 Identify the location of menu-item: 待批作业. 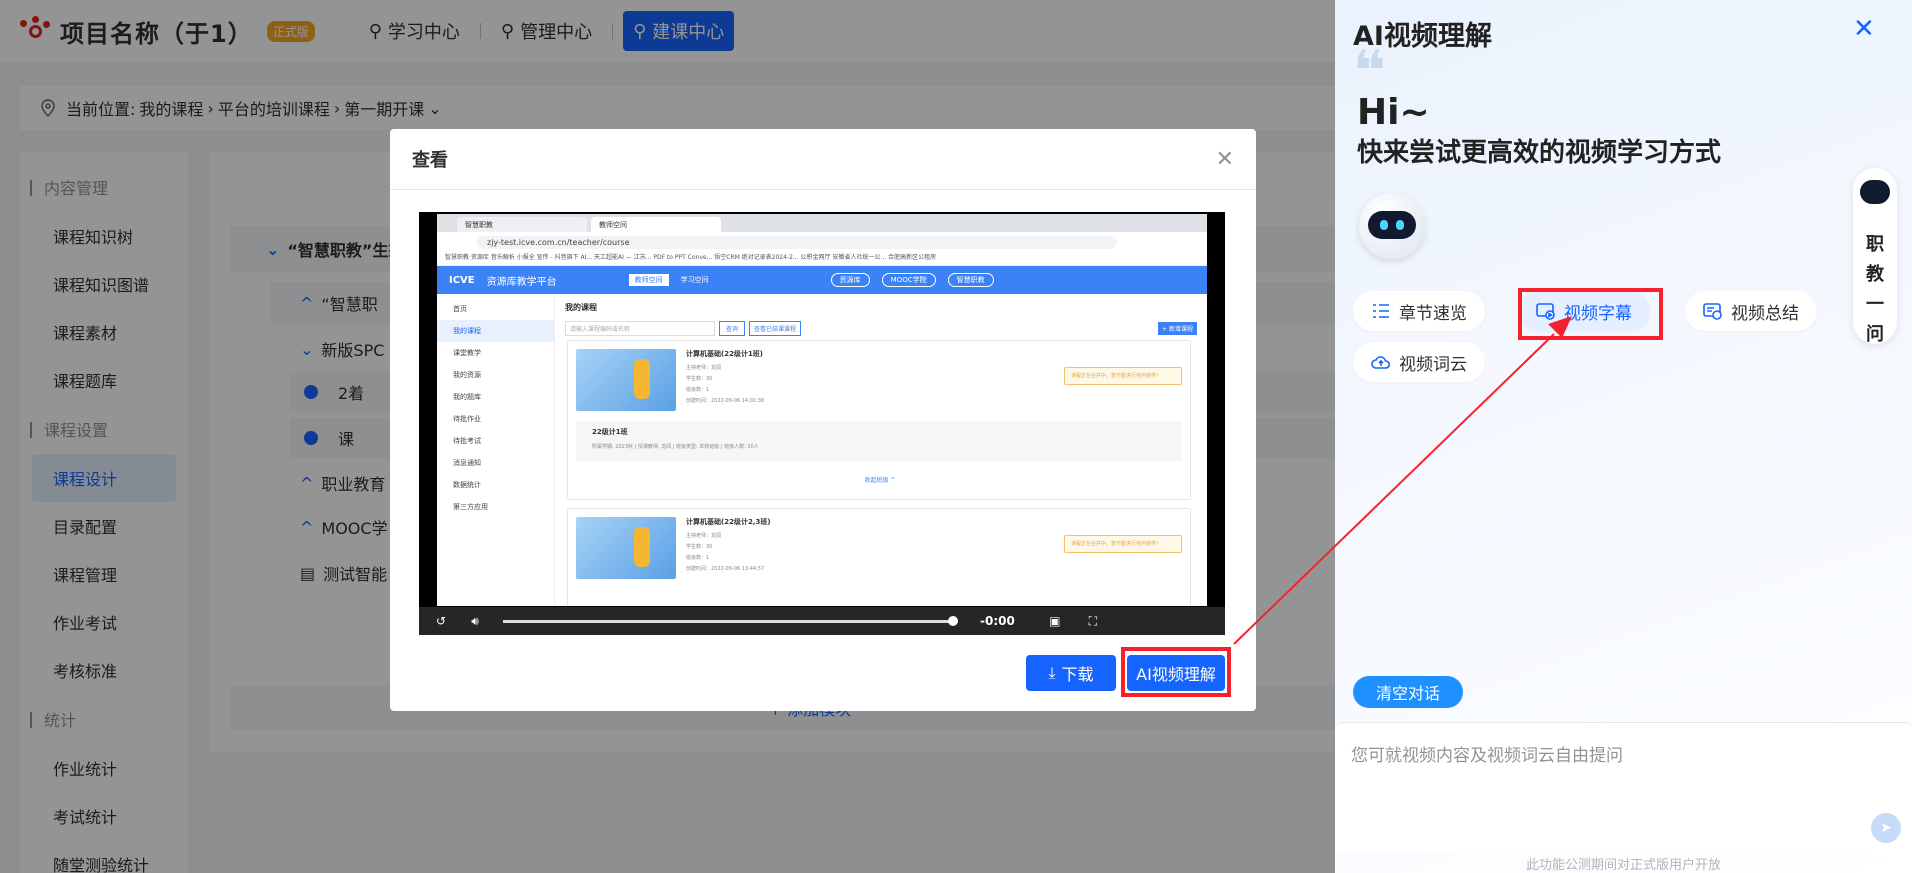
(467, 419).